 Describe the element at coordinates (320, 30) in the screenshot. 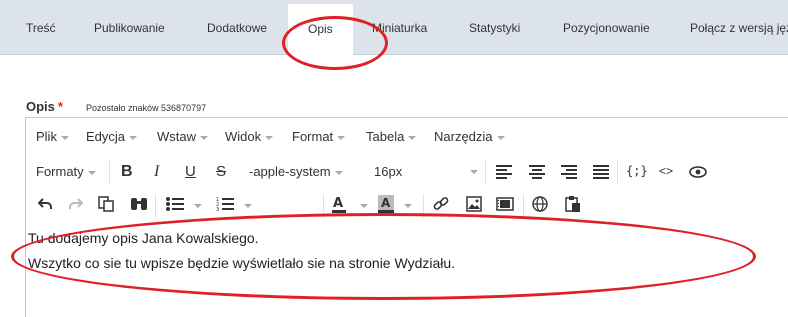

I see `tab-opis: Opis` at that location.